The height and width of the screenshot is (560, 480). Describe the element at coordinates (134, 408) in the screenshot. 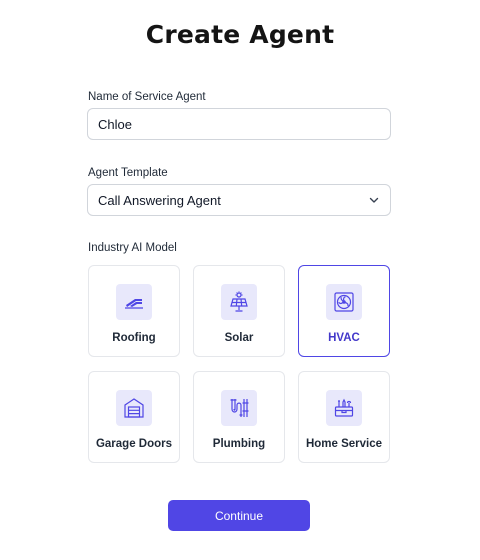

I see `garage-door-icon` at that location.